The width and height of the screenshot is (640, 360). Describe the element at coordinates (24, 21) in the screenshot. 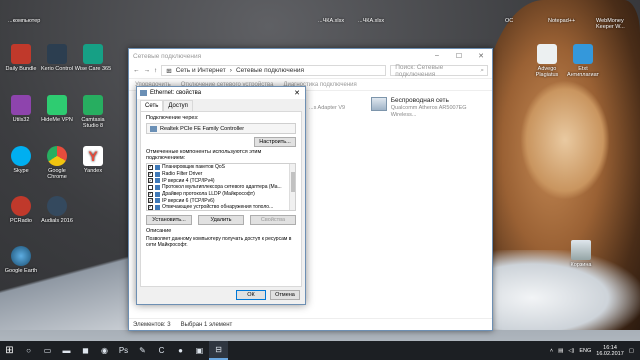

I see `desktop-label: ...компьютер` at that location.